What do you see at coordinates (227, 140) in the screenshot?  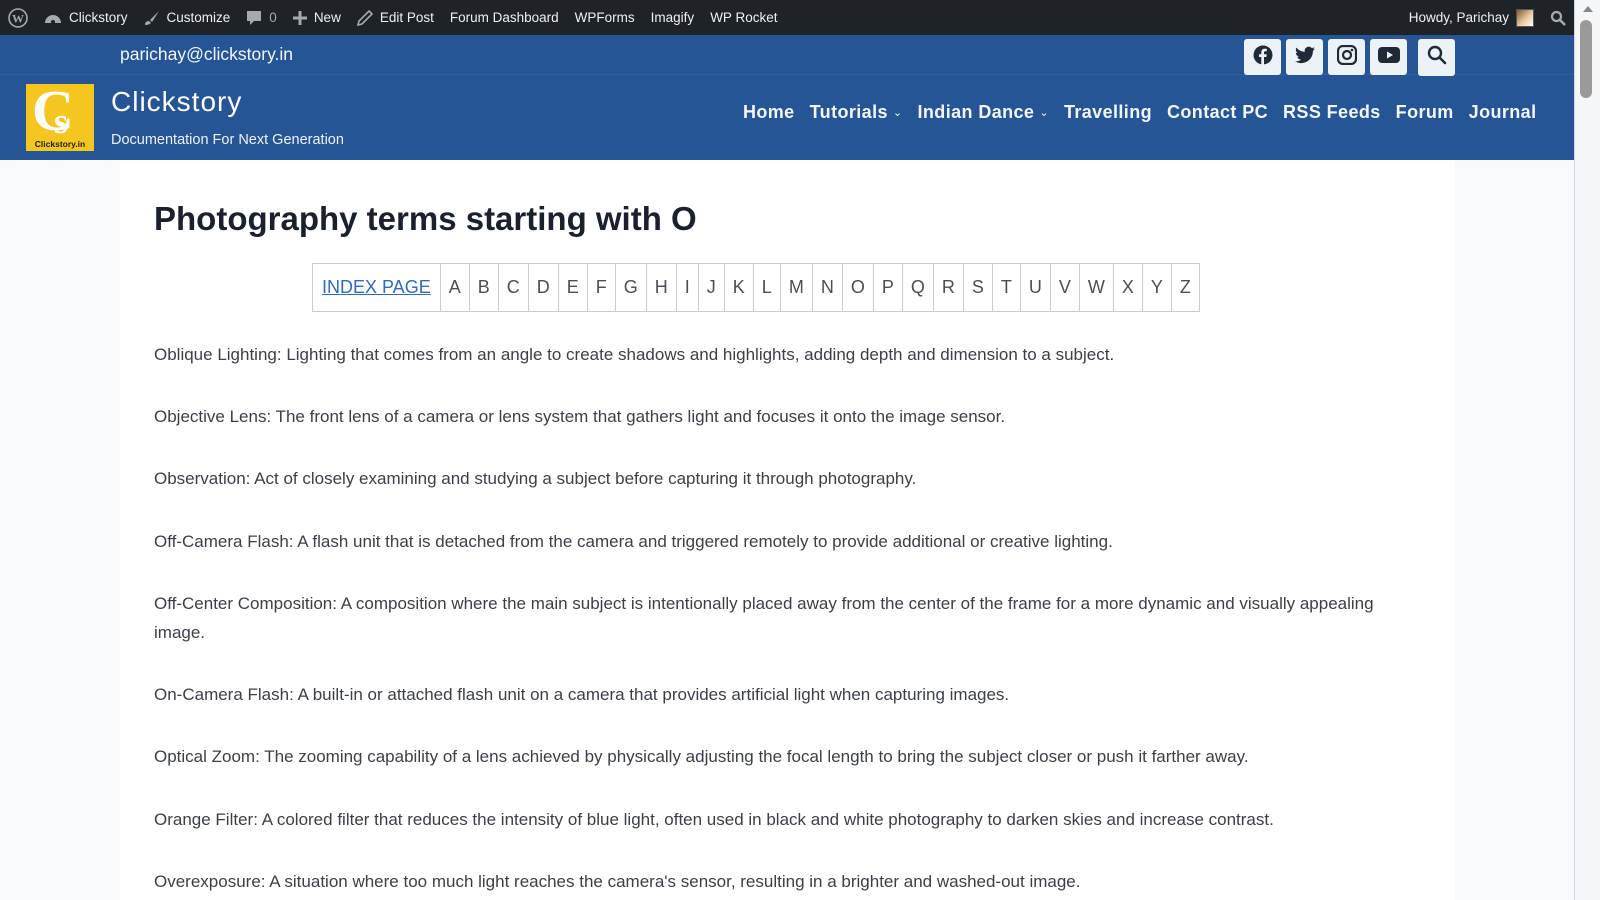 I see `site-tagline: Documentation For Next Generation` at bounding box center [227, 140].